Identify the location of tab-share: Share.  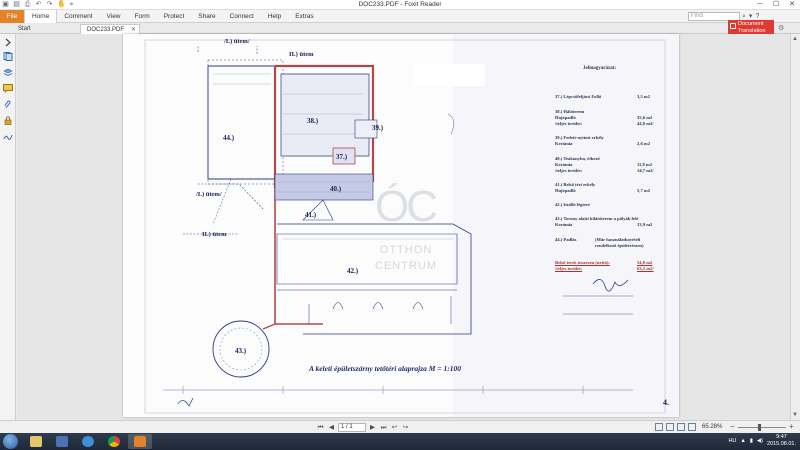
(206, 16).